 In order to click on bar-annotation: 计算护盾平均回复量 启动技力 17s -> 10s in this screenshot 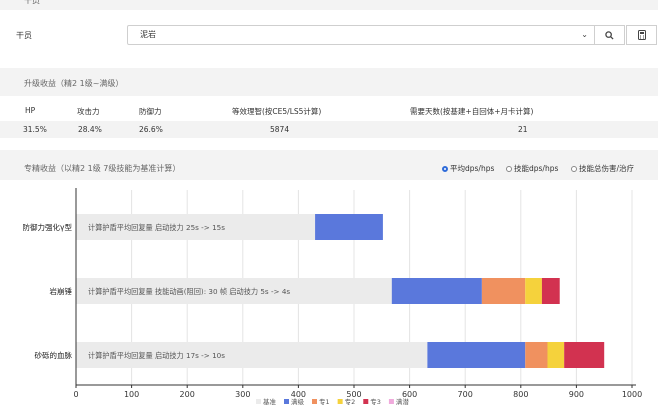, I will do `click(156, 355)`.